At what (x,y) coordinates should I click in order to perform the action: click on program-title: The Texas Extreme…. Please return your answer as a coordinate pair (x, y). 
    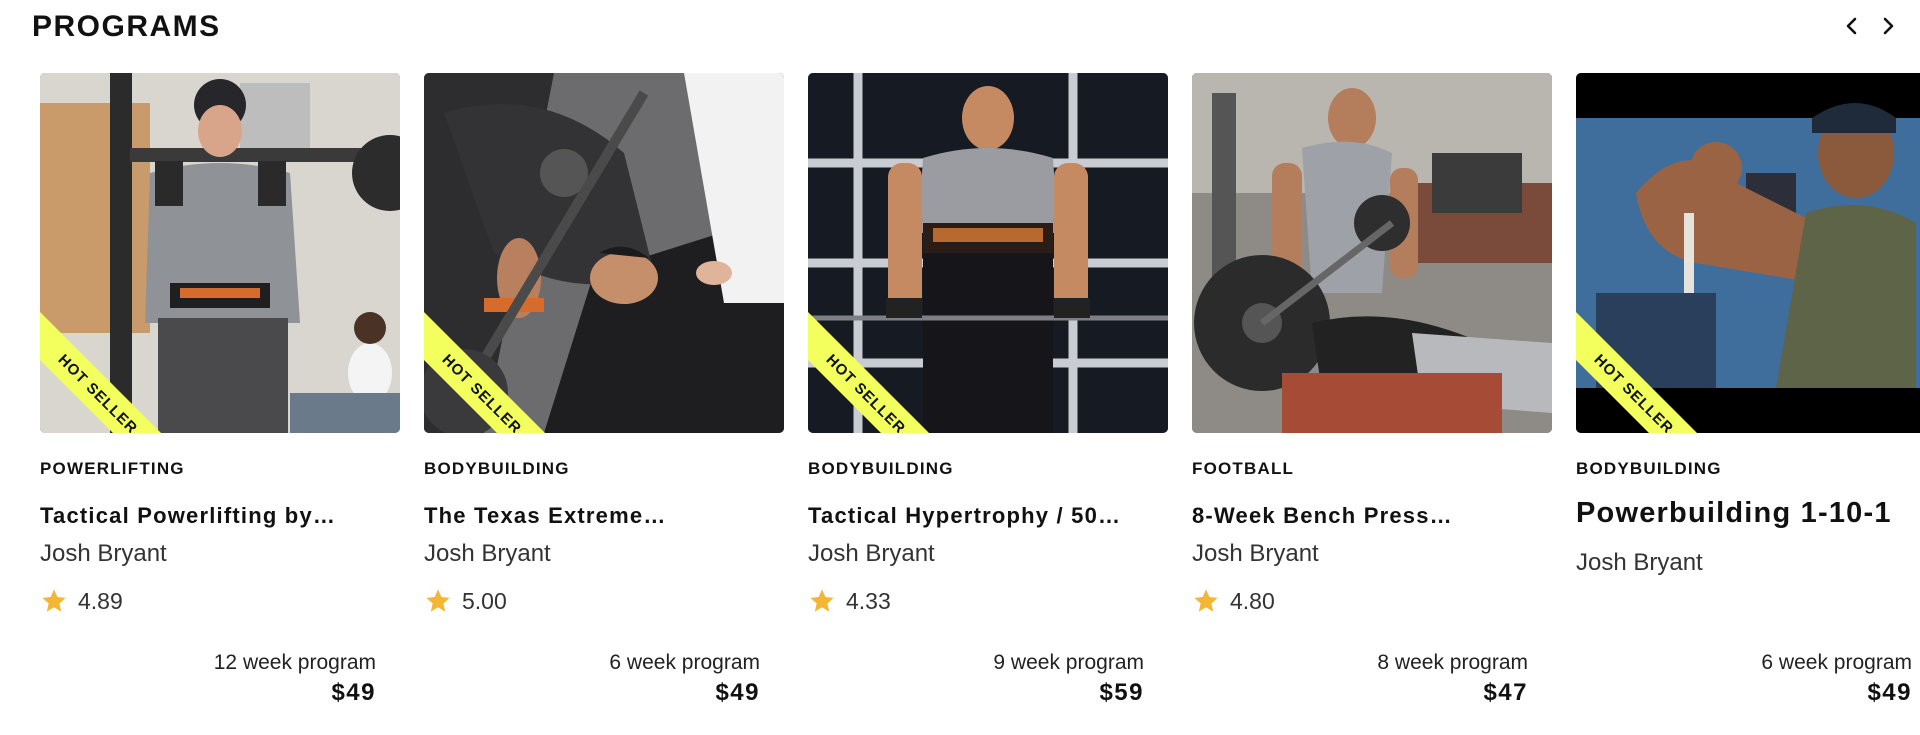
    Looking at the image, I should click on (589, 516).